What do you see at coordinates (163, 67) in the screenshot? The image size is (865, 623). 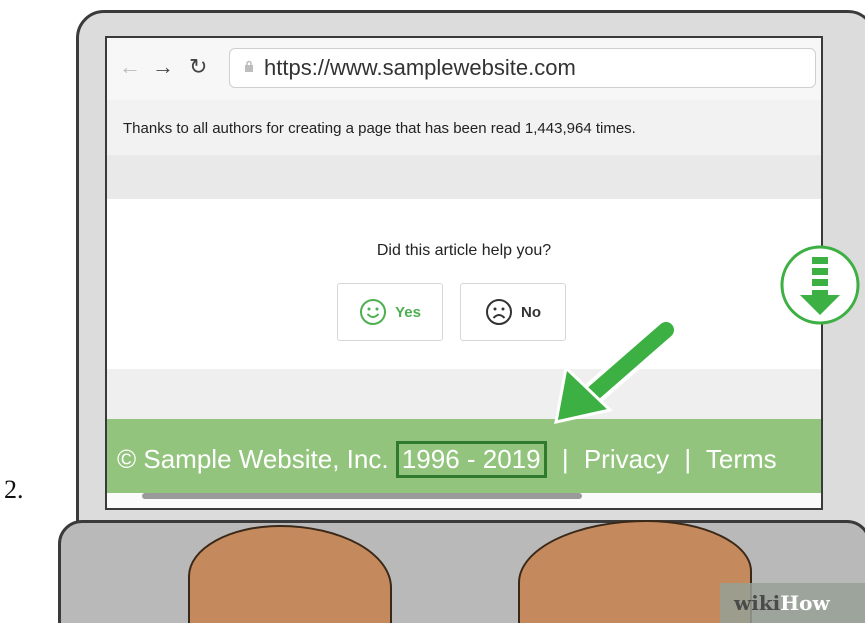 I see `forward-arrow-icon: →` at bounding box center [163, 67].